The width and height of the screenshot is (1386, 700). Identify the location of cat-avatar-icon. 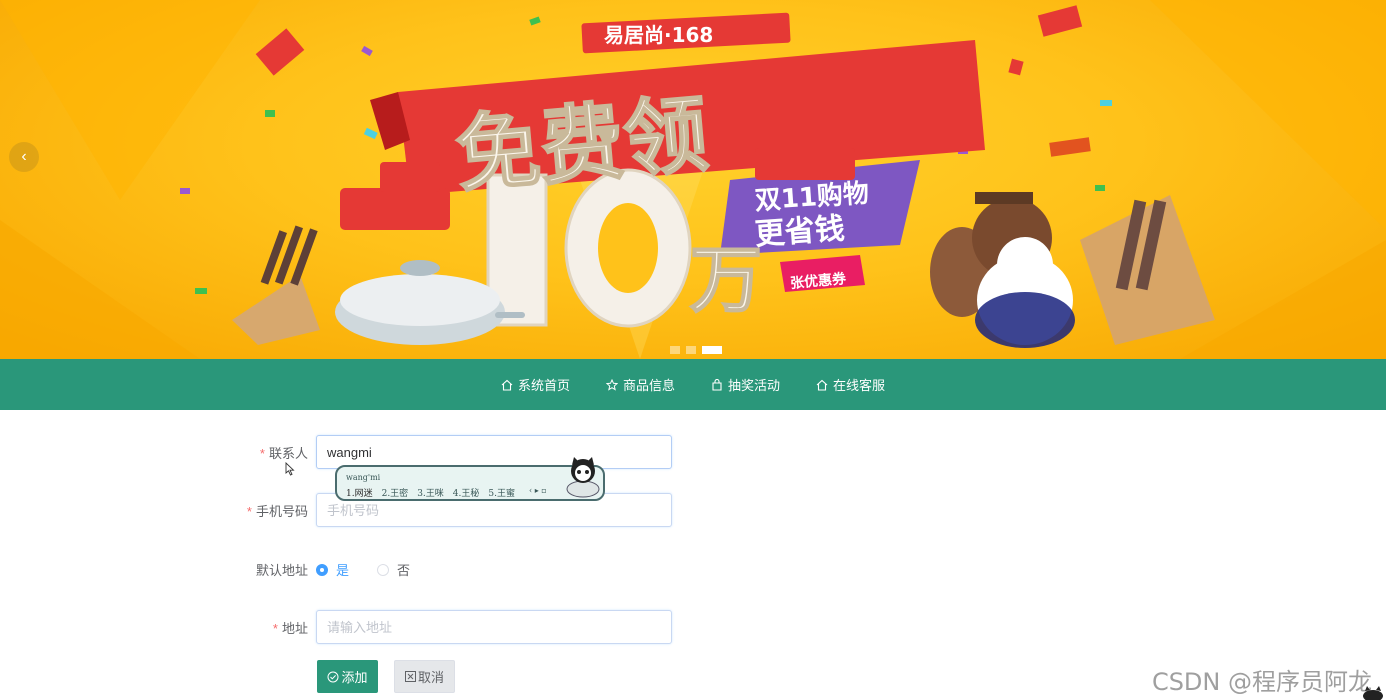
(1373, 693).